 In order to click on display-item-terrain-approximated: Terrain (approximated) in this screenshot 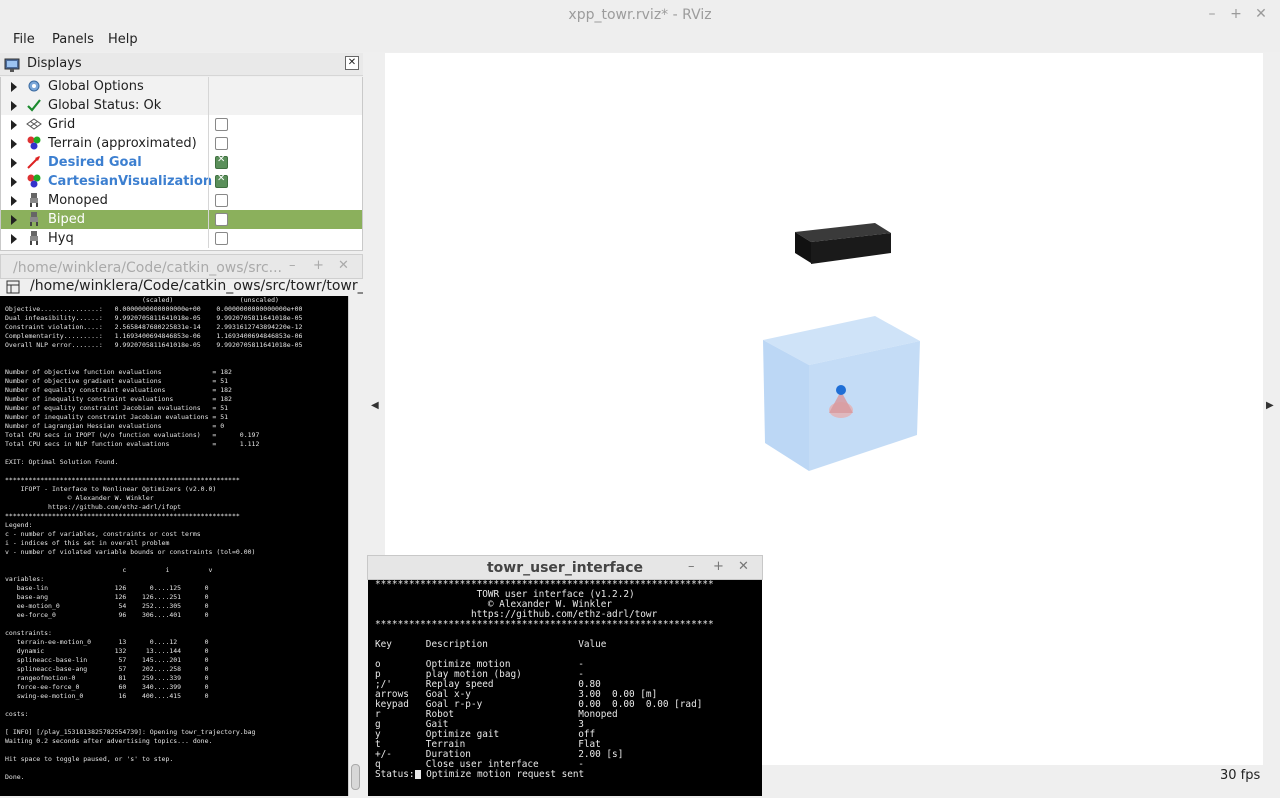, I will do `click(181, 143)`.